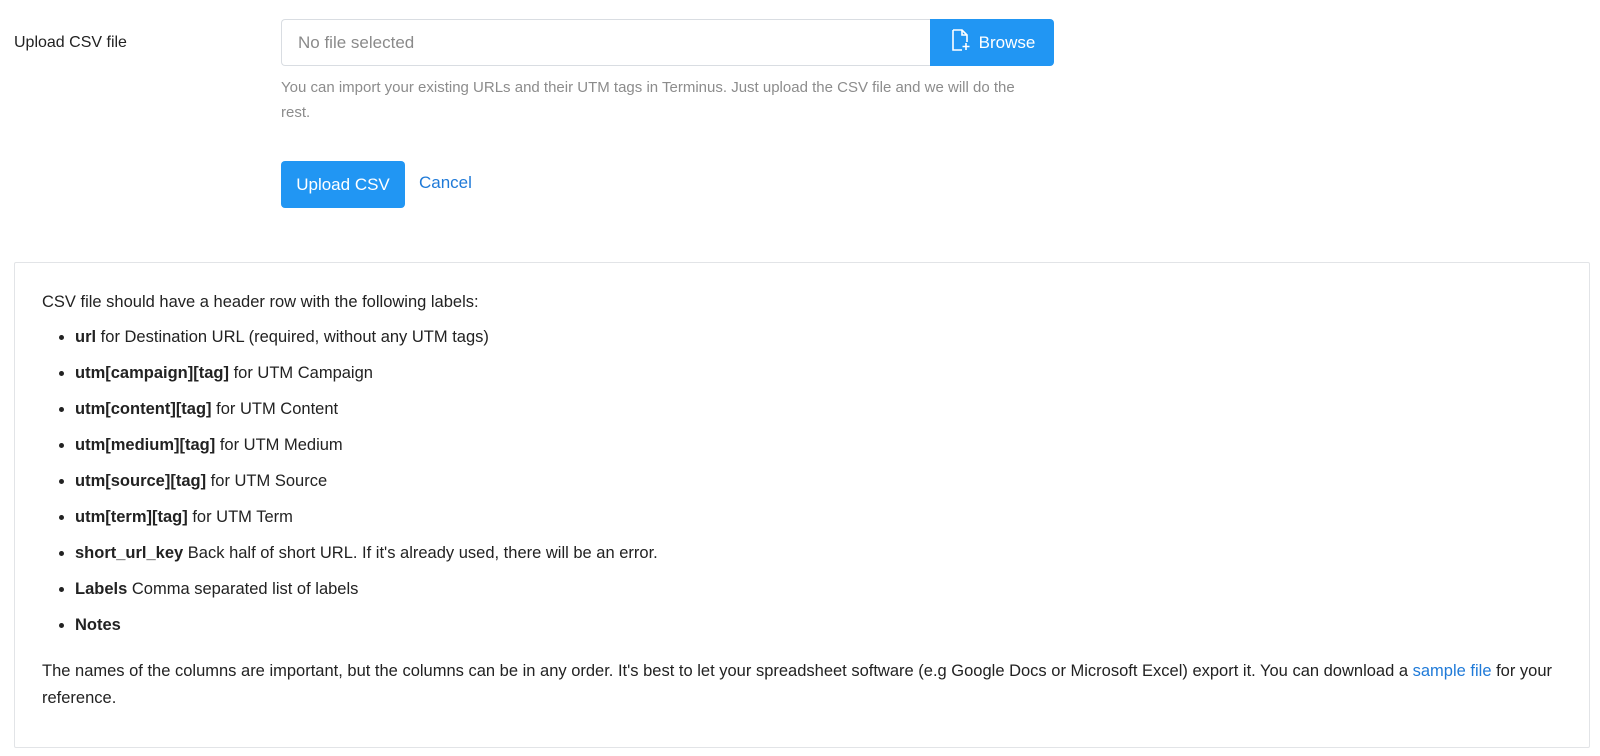 This screenshot has width=1600, height=756. Describe the element at coordinates (129, 553) in the screenshot. I see `label-key: short_url_key` at that location.